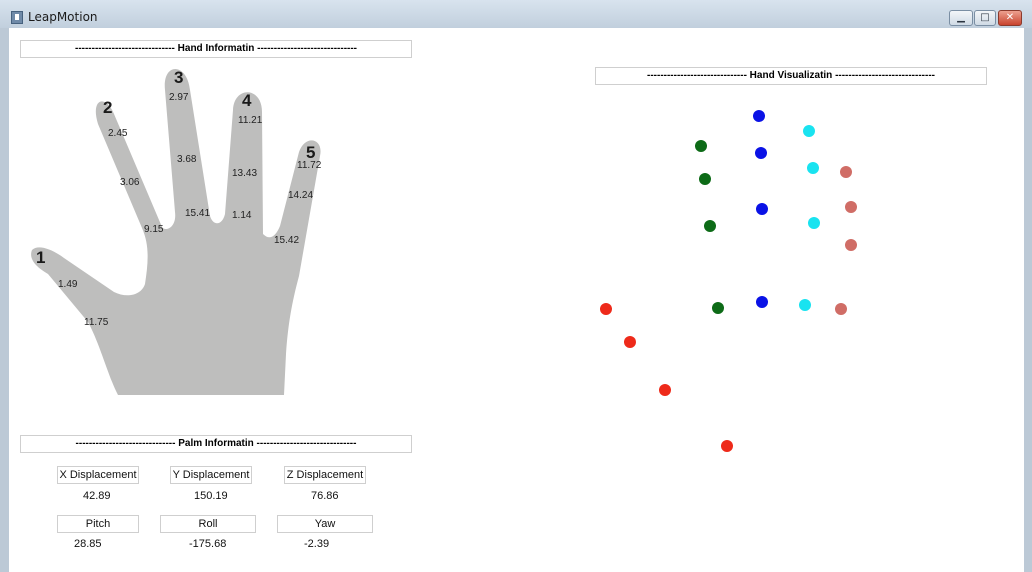  Describe the element at coordinates (63, 17) in the screenshot. I see `window-title: LeapMotion` at that location.